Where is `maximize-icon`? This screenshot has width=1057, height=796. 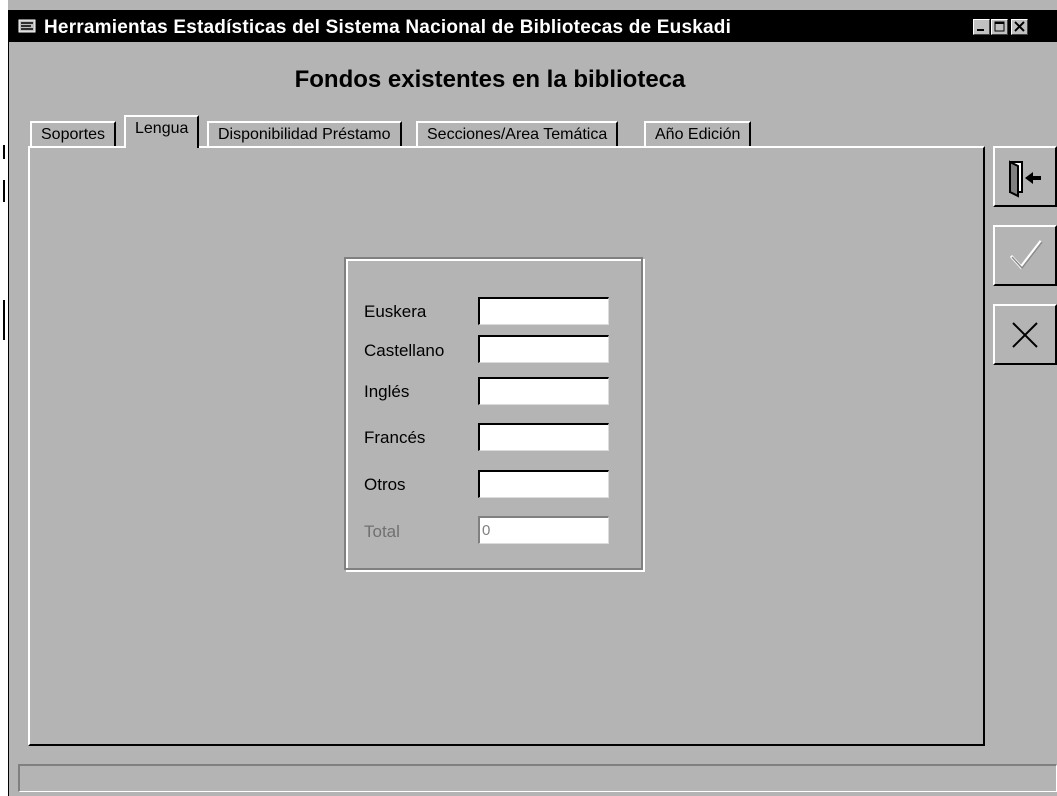 maximize-icon is located at coordinates (999, 29).